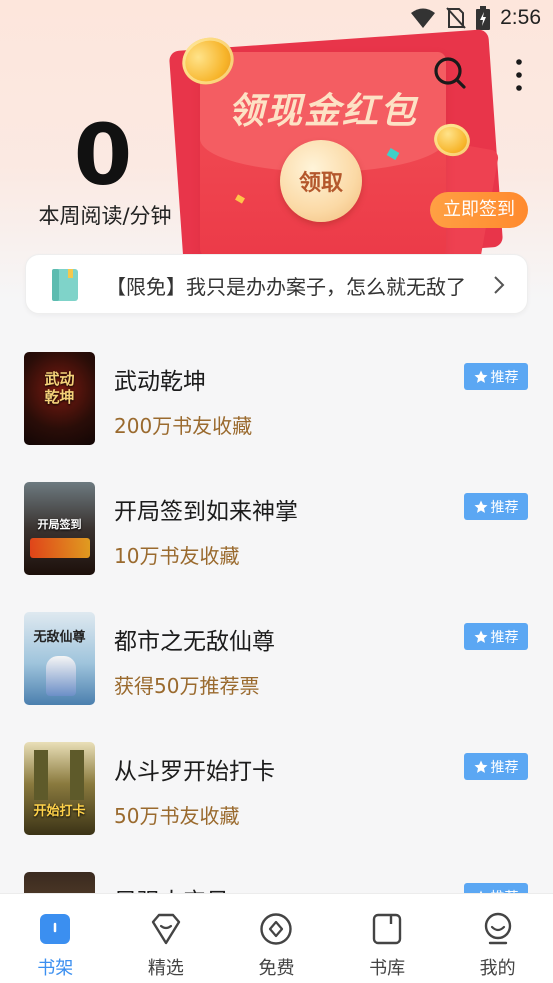 This screenshot has width=553, height=983. What do you see at coordinates (166, 929) in the screenshot?
I see `diamond-icon` at bounding box center [166, 929].